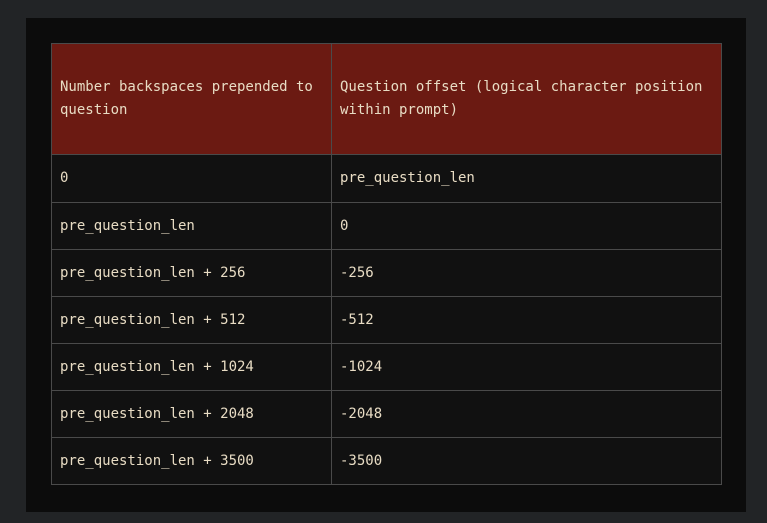 The image size is (767, 523). What do you see at coordinates (526, 226) in the screenshot?
I see `cell-question-offset: 0` at bounding box center [526, 226].